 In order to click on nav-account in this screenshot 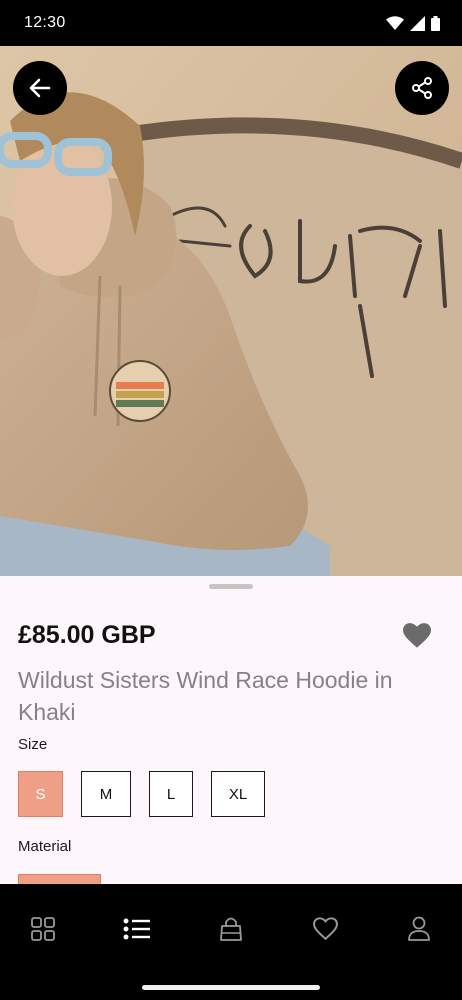, I will do `click(419, 929)`.